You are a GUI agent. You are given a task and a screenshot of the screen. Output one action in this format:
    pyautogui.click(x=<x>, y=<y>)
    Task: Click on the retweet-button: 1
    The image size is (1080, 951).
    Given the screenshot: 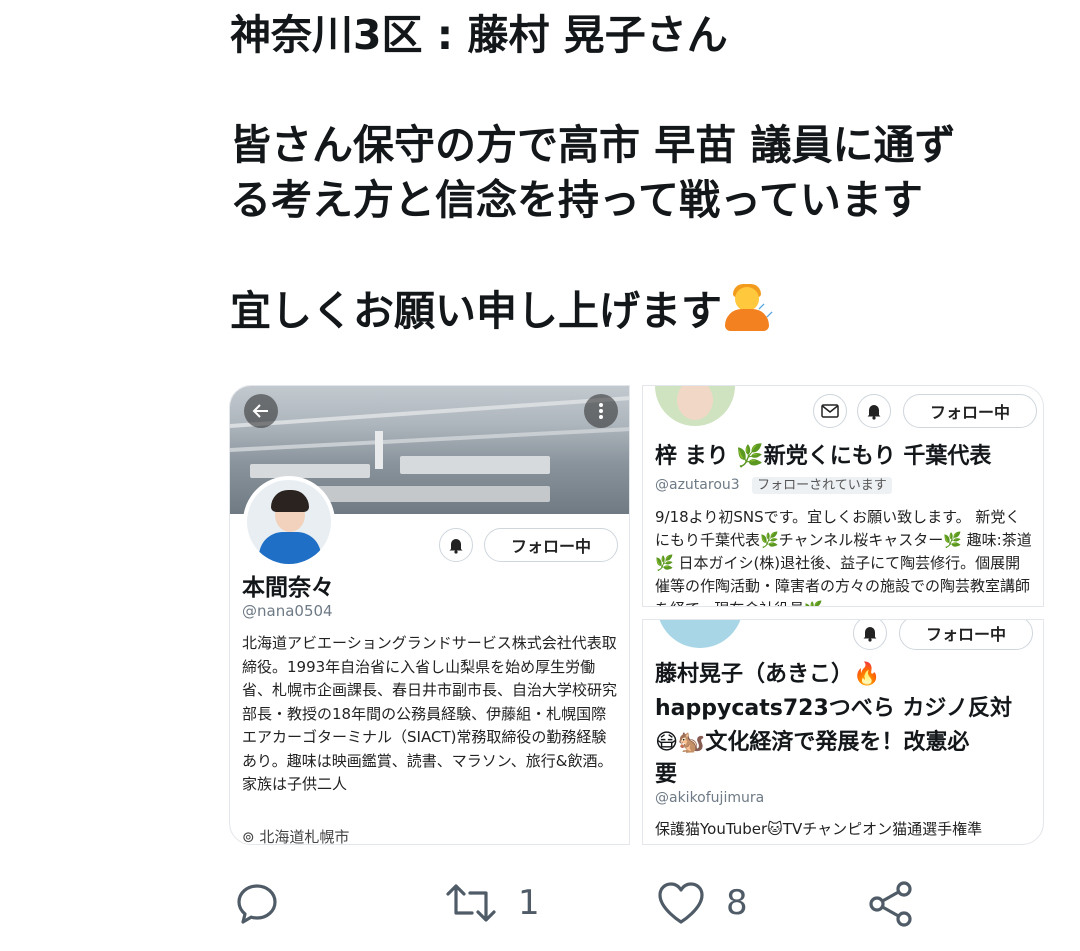 What is the action you would take?
    pyautogui.click(x=492, y=903)
    